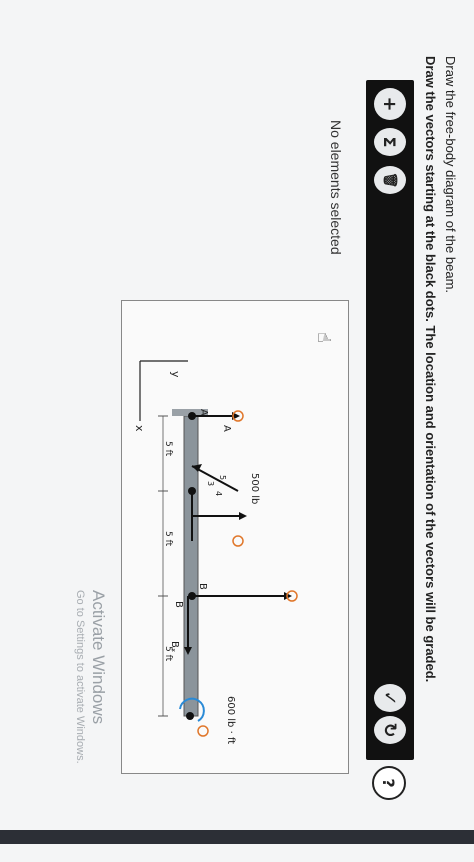  Describe the element at coordinates (254, 488) in the screenshot. I see `load-label: 500 lb` at that location.